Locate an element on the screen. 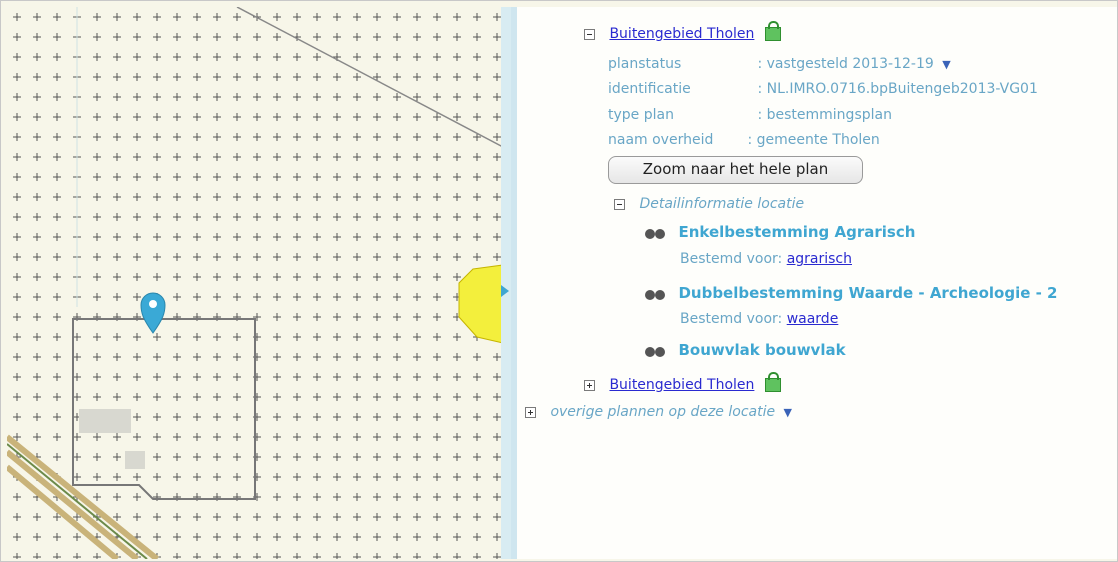 The width and height of the screenshot is (1118, 562). bestemming-item: Bouwvlak bouwvlak is located at coordinates (744, 350).